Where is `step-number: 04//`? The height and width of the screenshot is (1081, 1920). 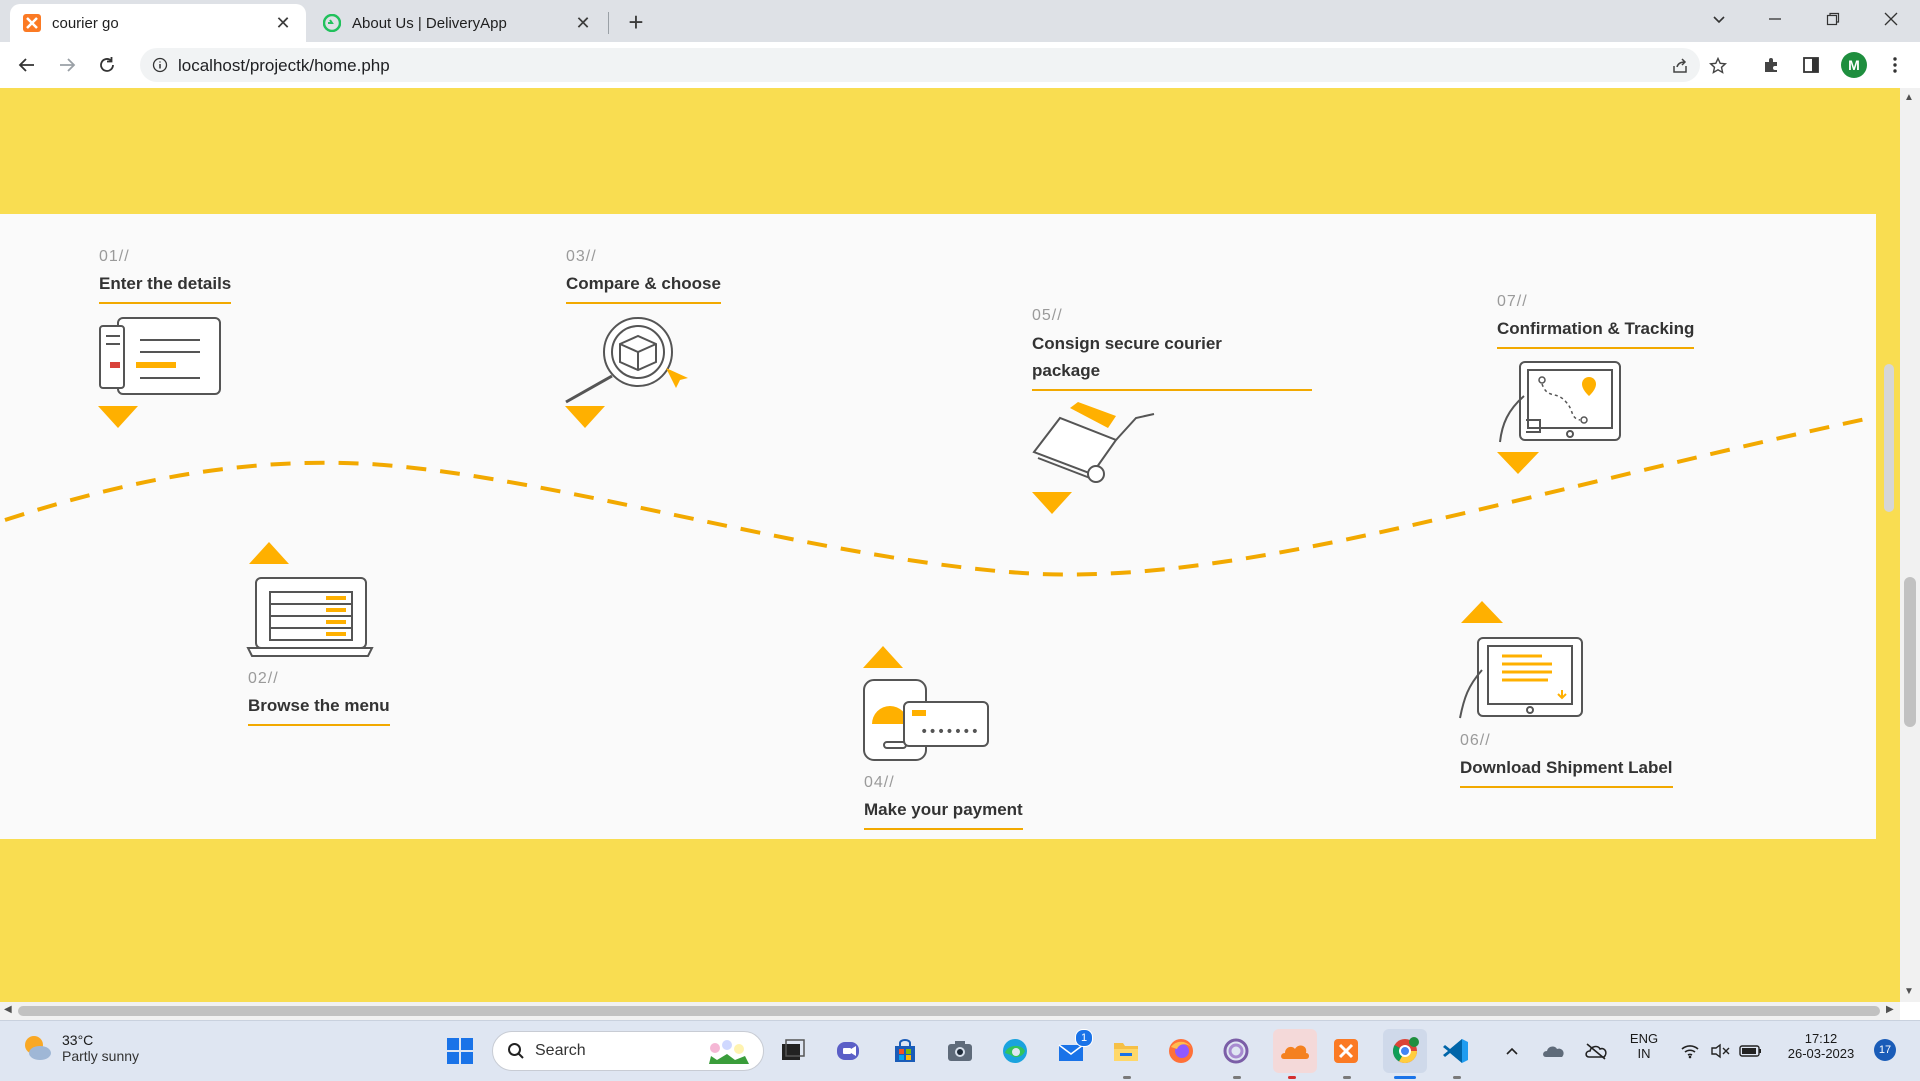
step-number: 04// is located at coordinates (879, 782).